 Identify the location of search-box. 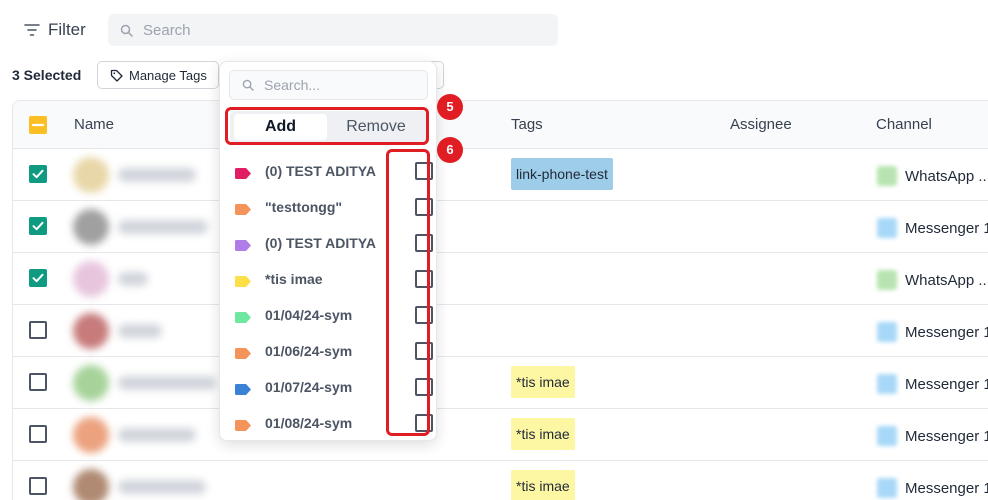
(333, 30).